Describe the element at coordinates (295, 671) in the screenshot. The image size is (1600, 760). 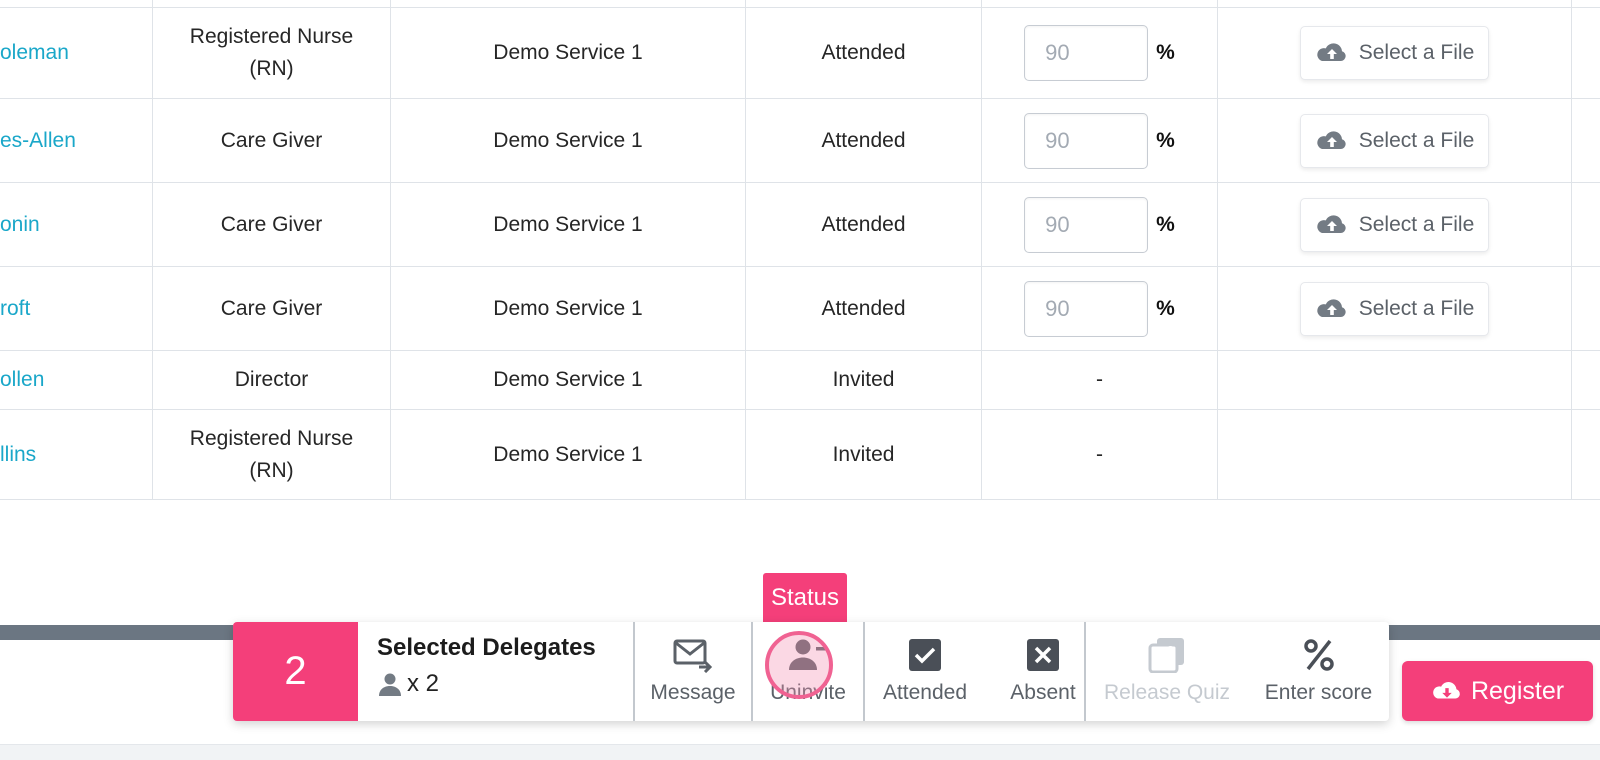
I see `selected-count-badge: 2` at that location.